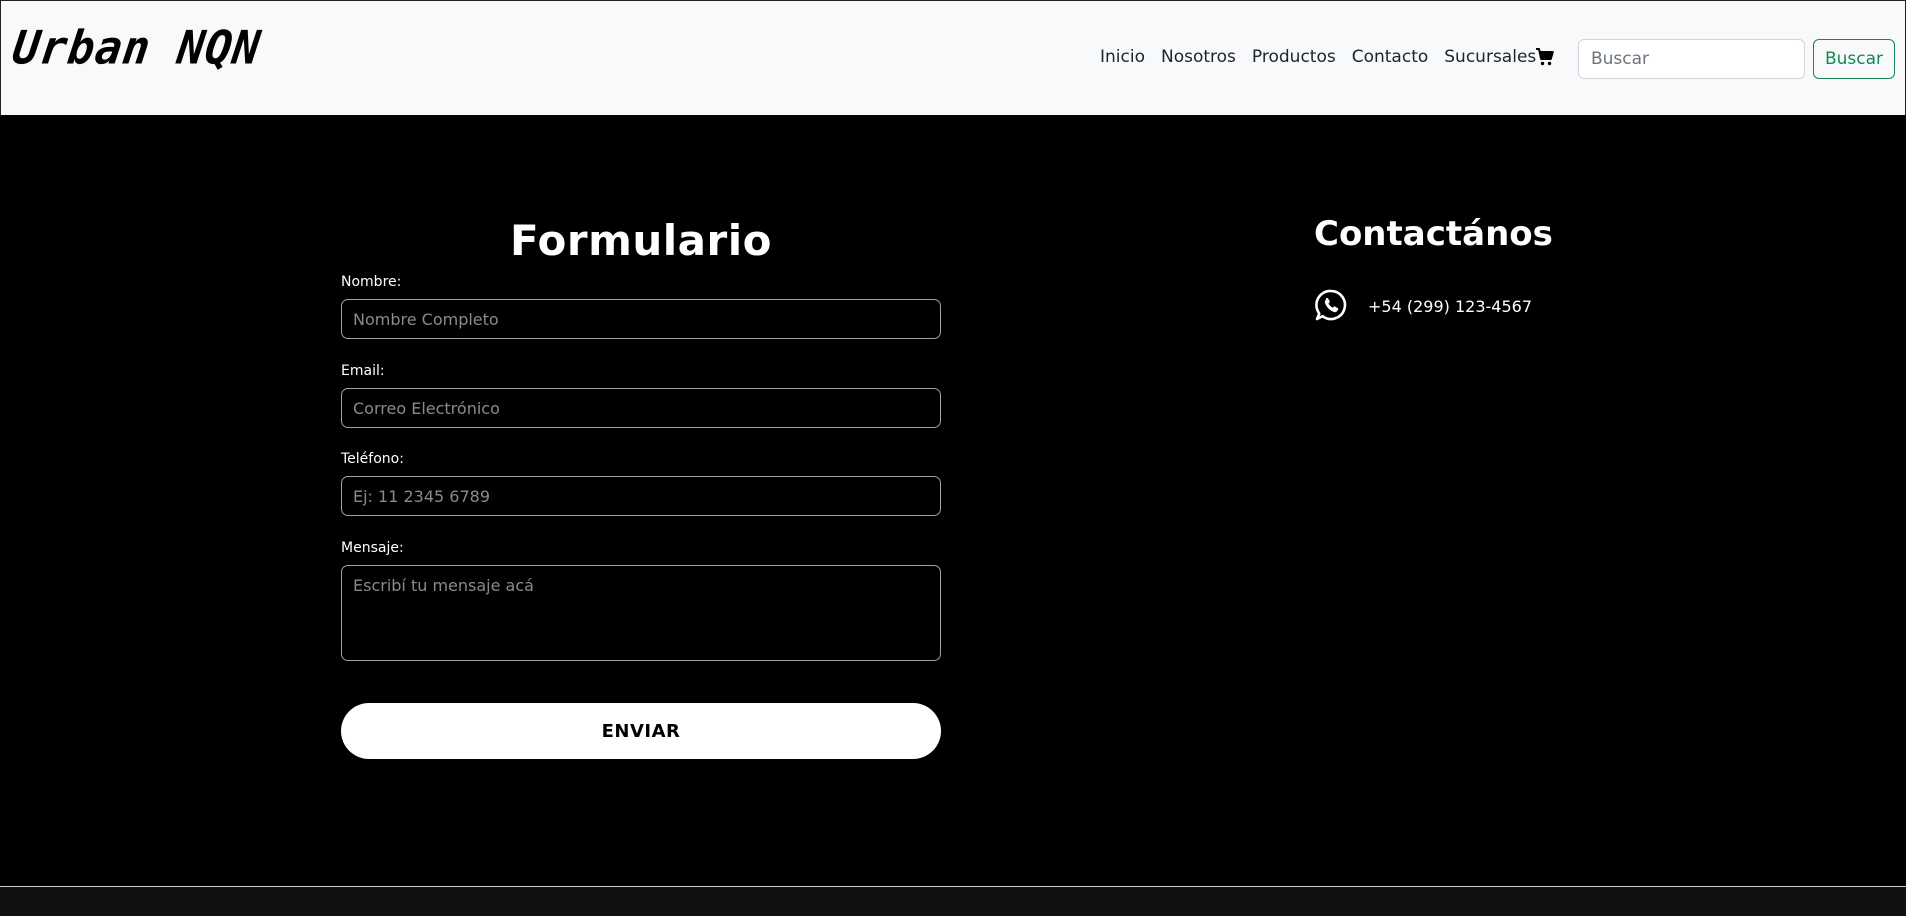 Image resolution: width=1906 pixels, height=916 pixels. Describe the element at coordinates (641, 731) in the screenshot. I see `submit-button: ENVIAR` at that location.